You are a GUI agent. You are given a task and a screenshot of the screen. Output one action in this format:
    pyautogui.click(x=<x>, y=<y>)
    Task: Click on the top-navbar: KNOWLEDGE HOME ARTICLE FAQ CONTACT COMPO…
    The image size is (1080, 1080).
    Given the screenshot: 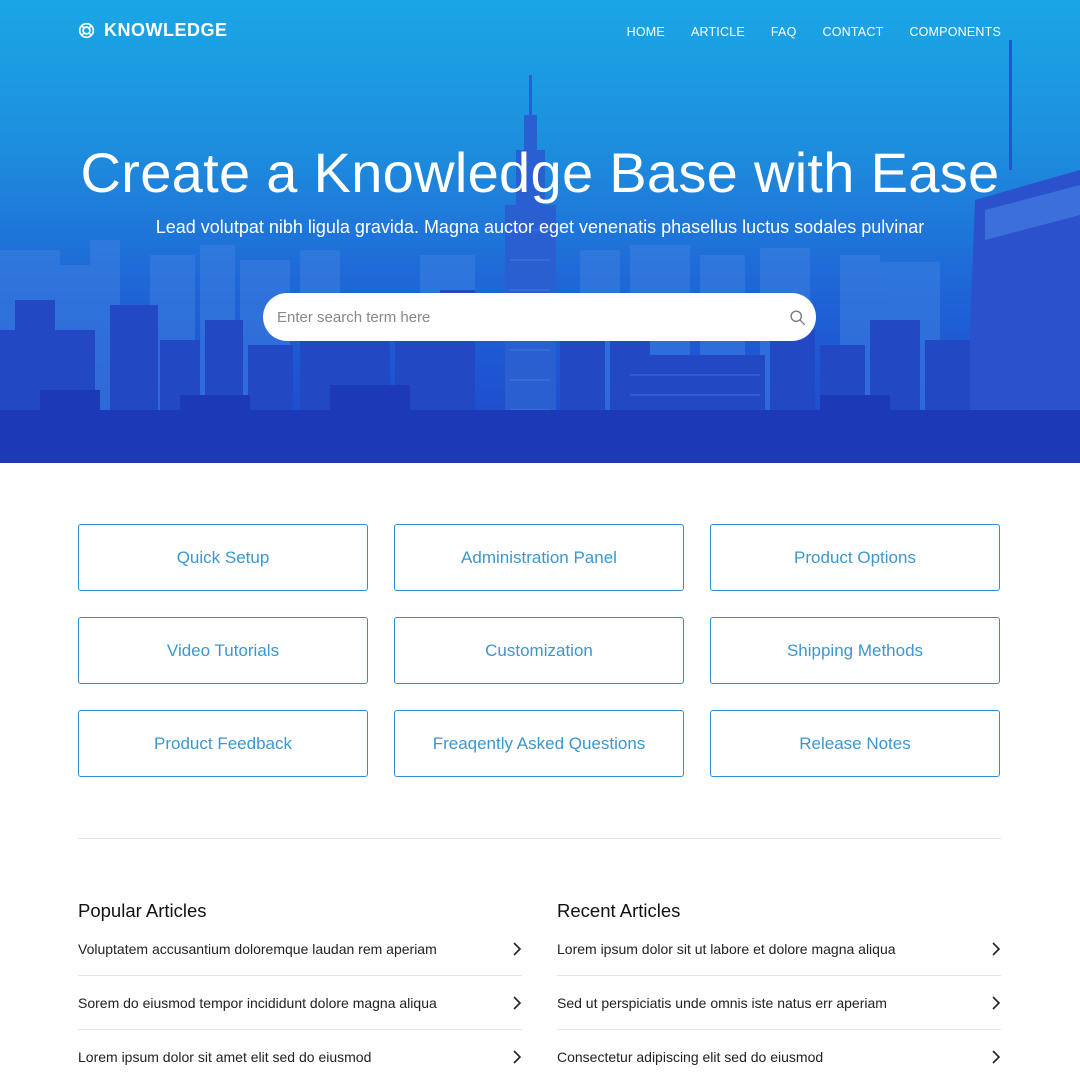 What is the action you would take?
    pyautogui.click(x=540, y=32)
    